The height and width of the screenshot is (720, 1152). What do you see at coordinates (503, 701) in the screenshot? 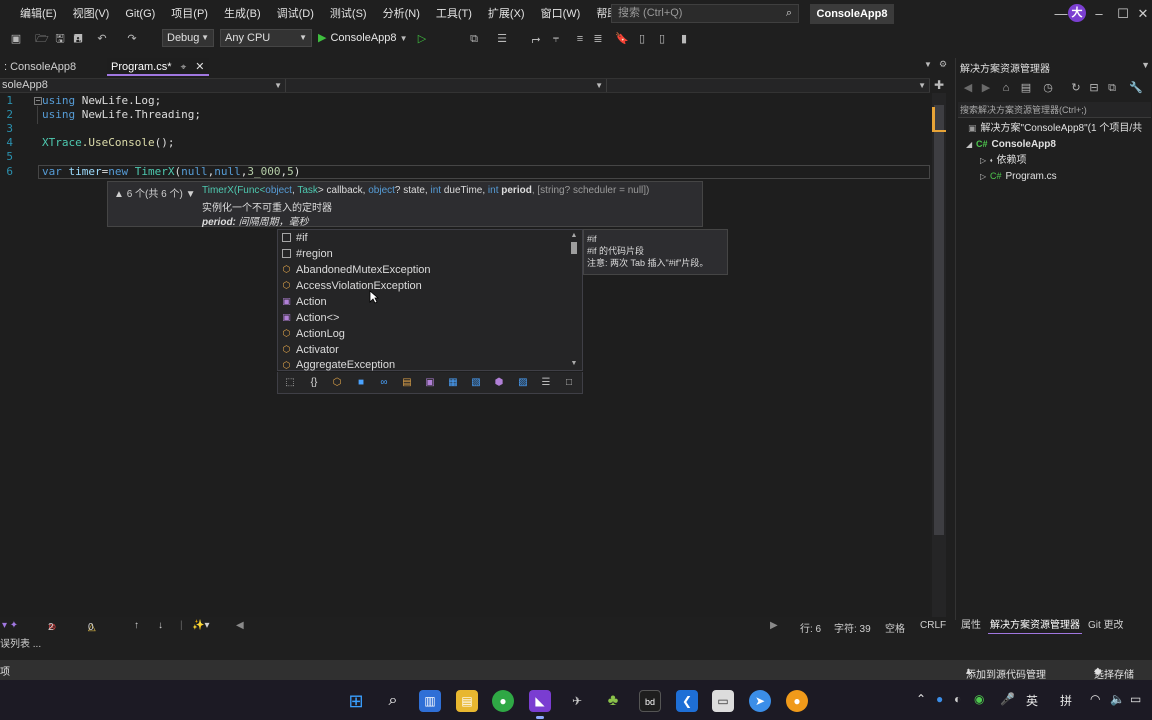
I see `chrome-icon: ●` at bounding box center [503, 701].